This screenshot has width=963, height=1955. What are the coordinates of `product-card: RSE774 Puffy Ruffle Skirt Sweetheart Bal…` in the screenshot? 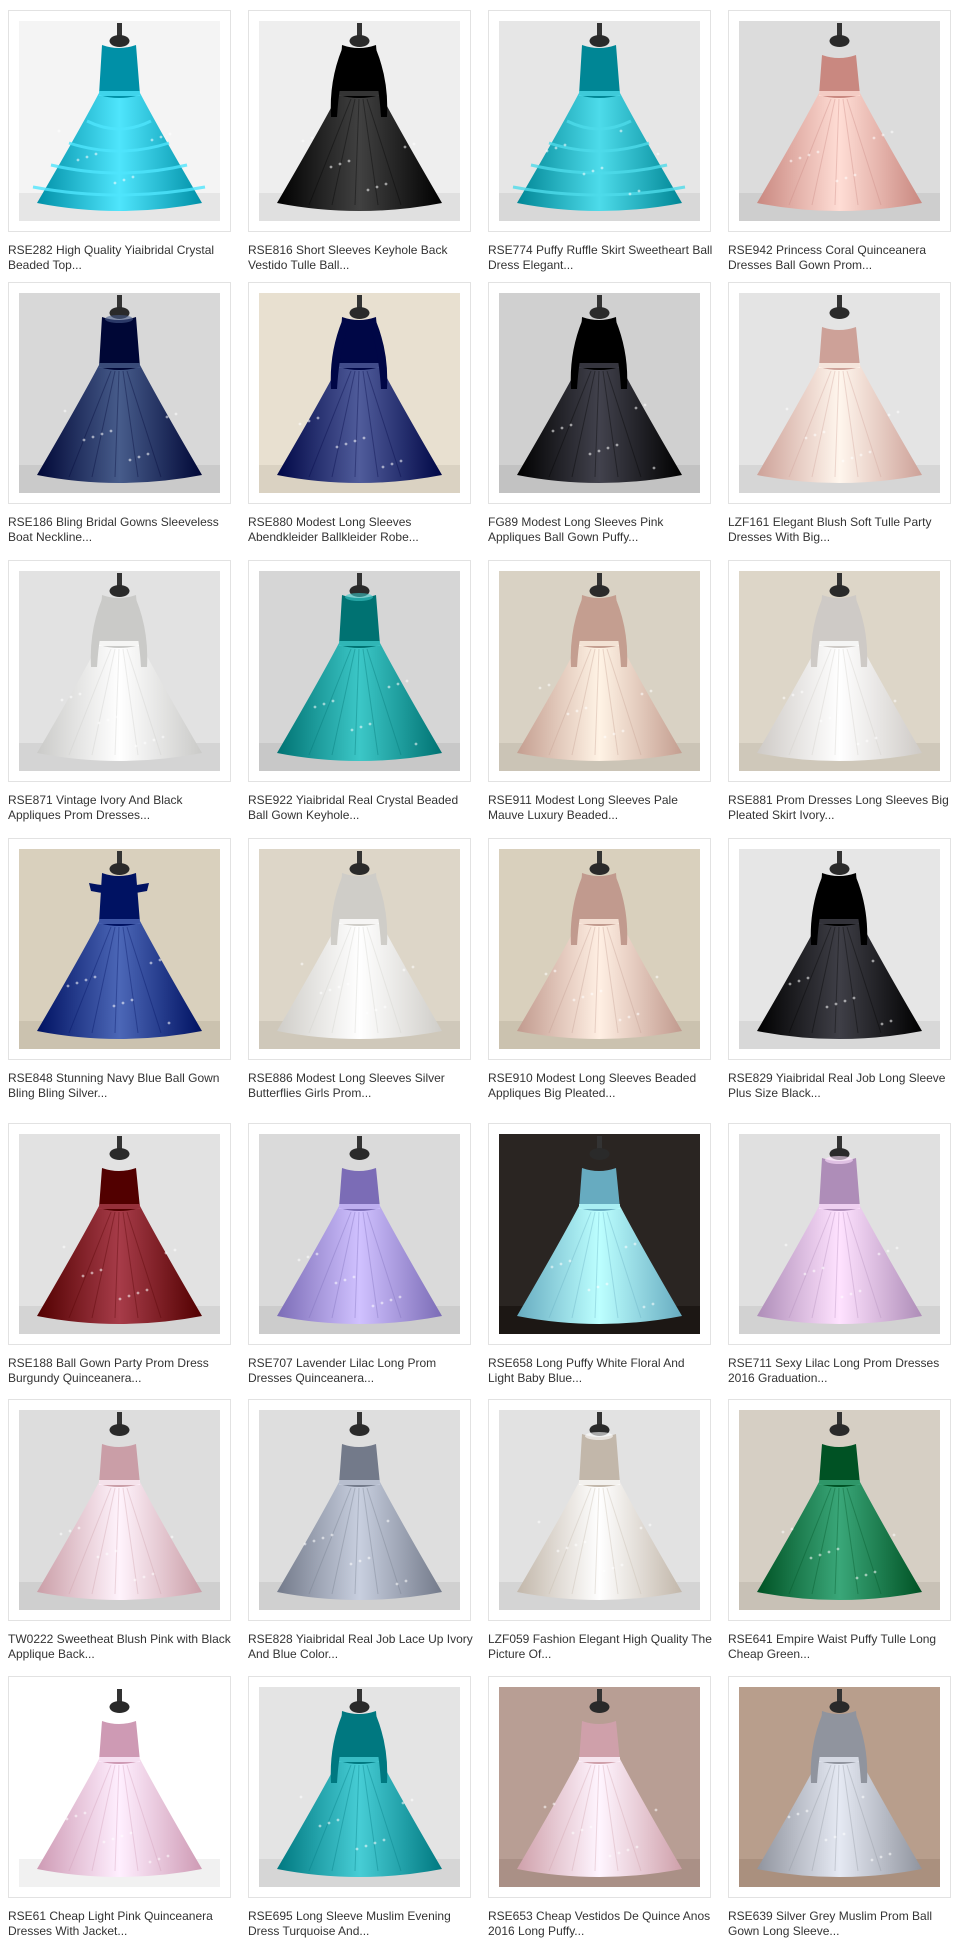 It's located at (600, 145).